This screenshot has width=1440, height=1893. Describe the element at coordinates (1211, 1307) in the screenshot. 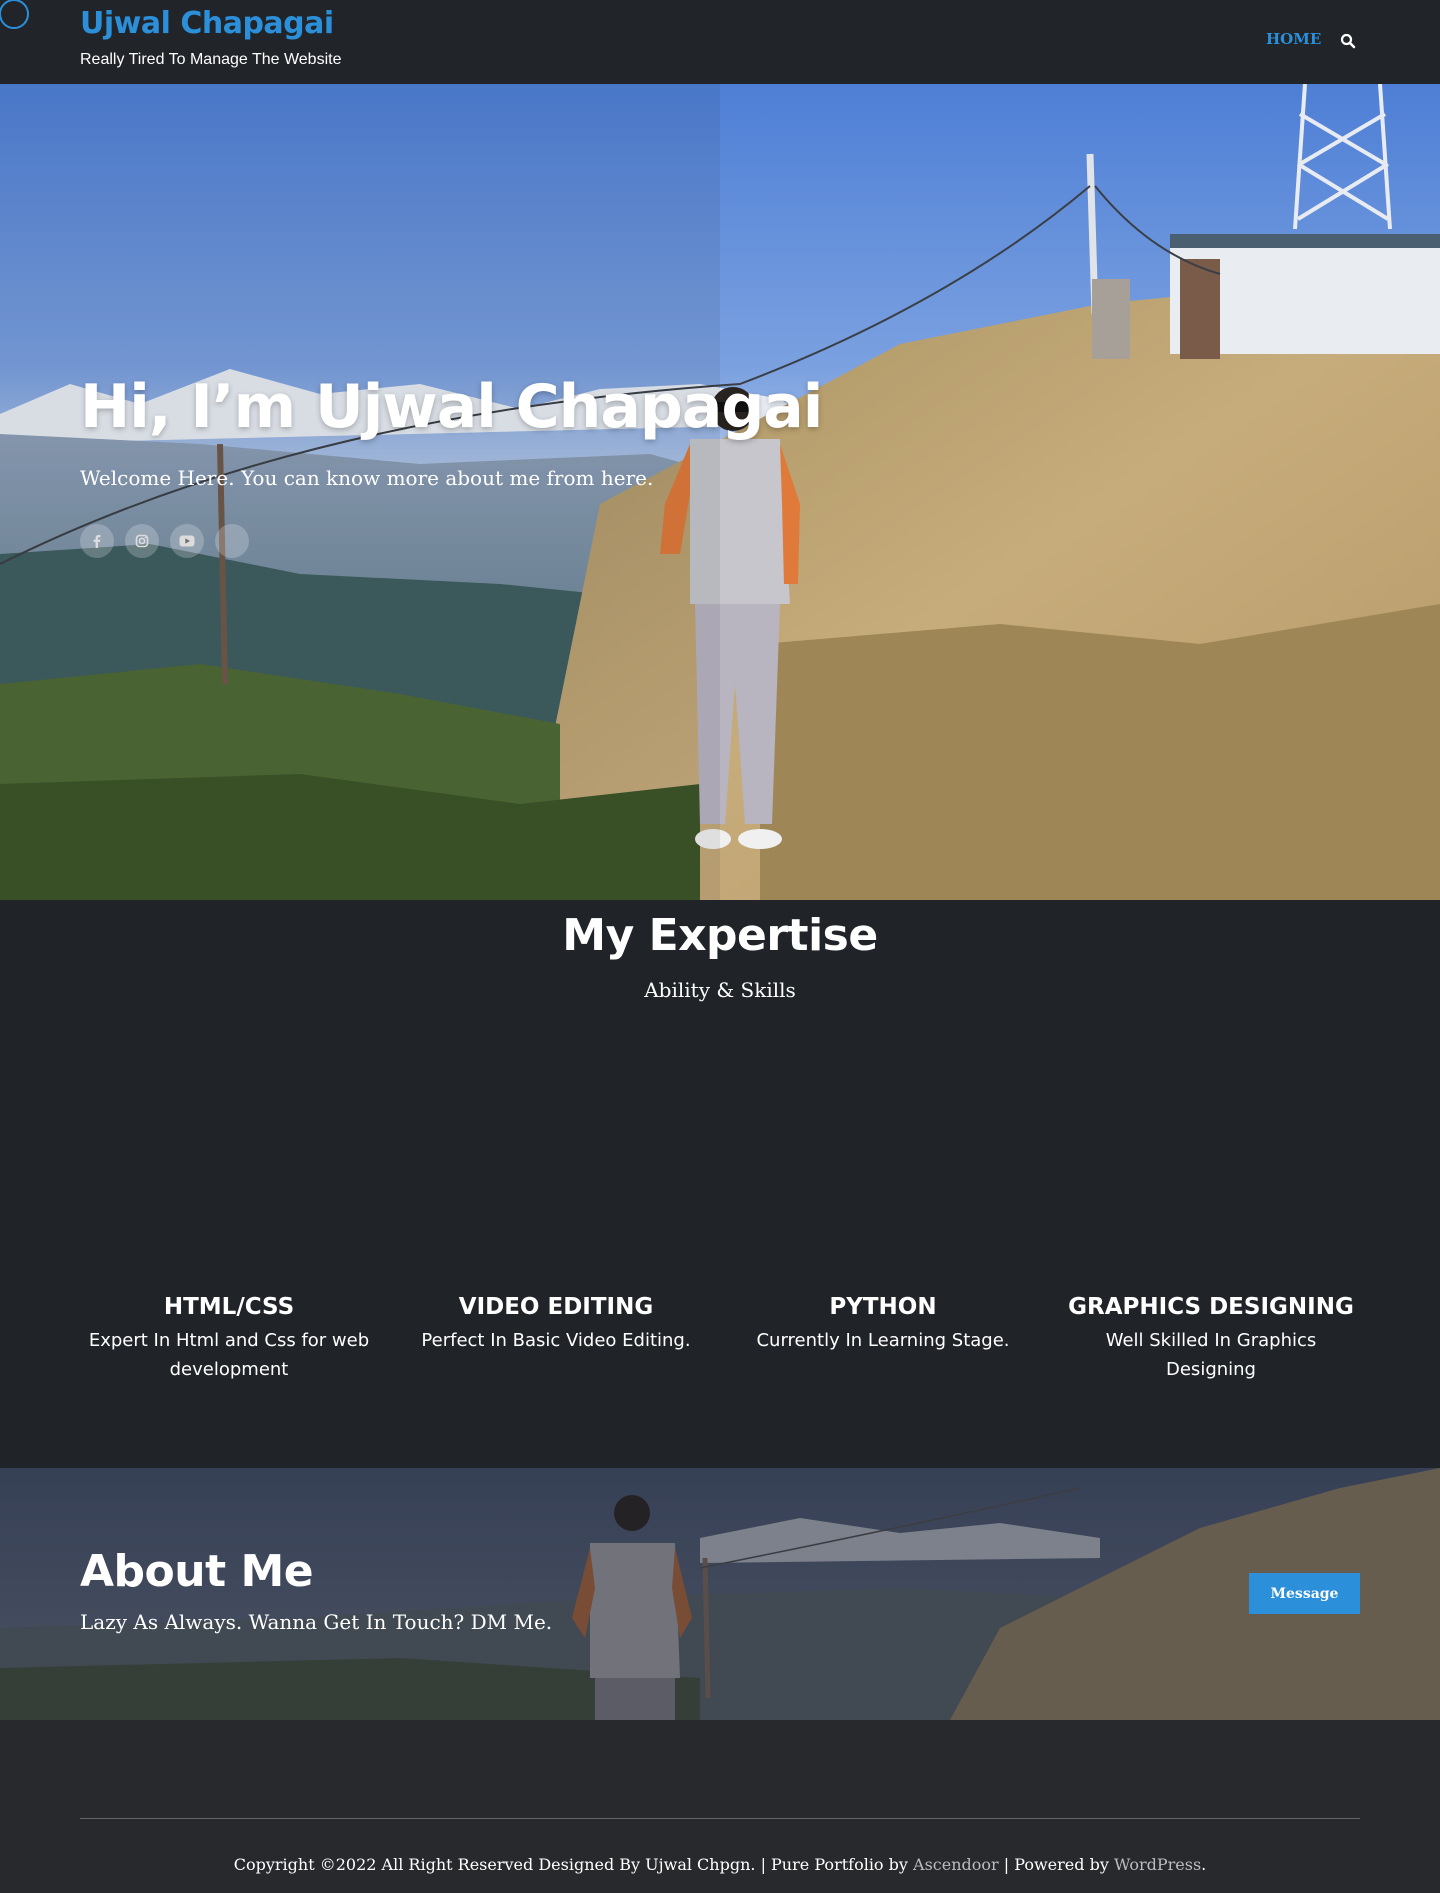

I see `skill-title: GRAPHICS DESIGNING` at that location.